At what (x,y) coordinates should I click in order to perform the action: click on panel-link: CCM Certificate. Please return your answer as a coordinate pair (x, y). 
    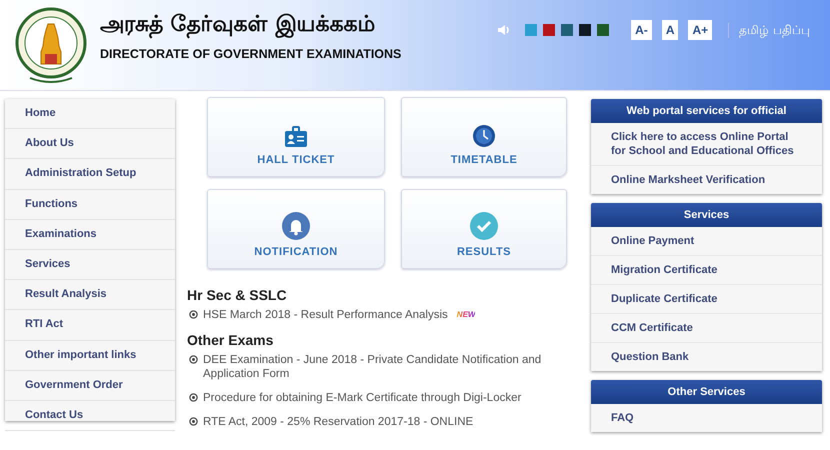
    Looking at the image, I should click on (706, 328).